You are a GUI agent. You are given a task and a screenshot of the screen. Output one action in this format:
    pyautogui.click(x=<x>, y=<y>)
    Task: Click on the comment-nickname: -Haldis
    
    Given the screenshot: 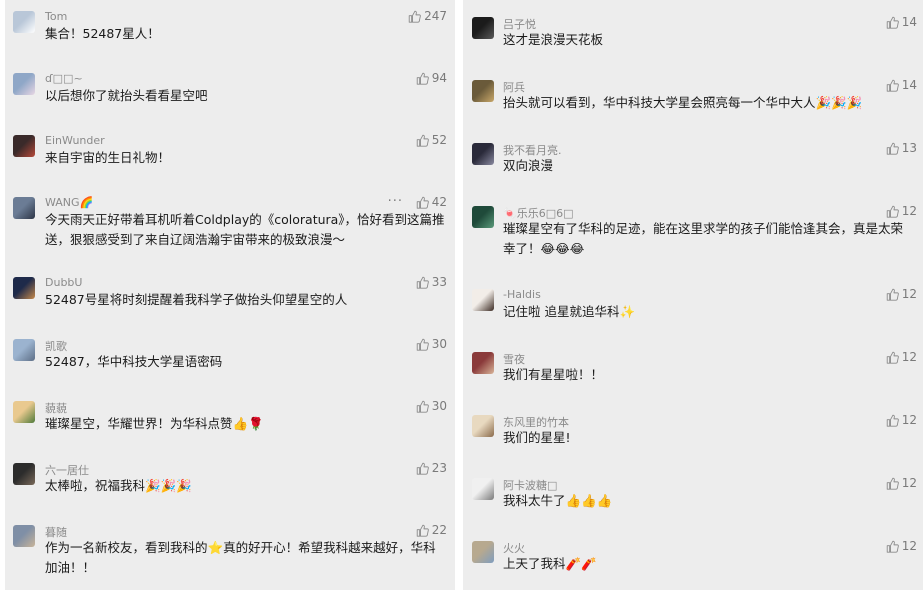 What is the action you would take?
    pyautogui.click(x=522, y=294)
    